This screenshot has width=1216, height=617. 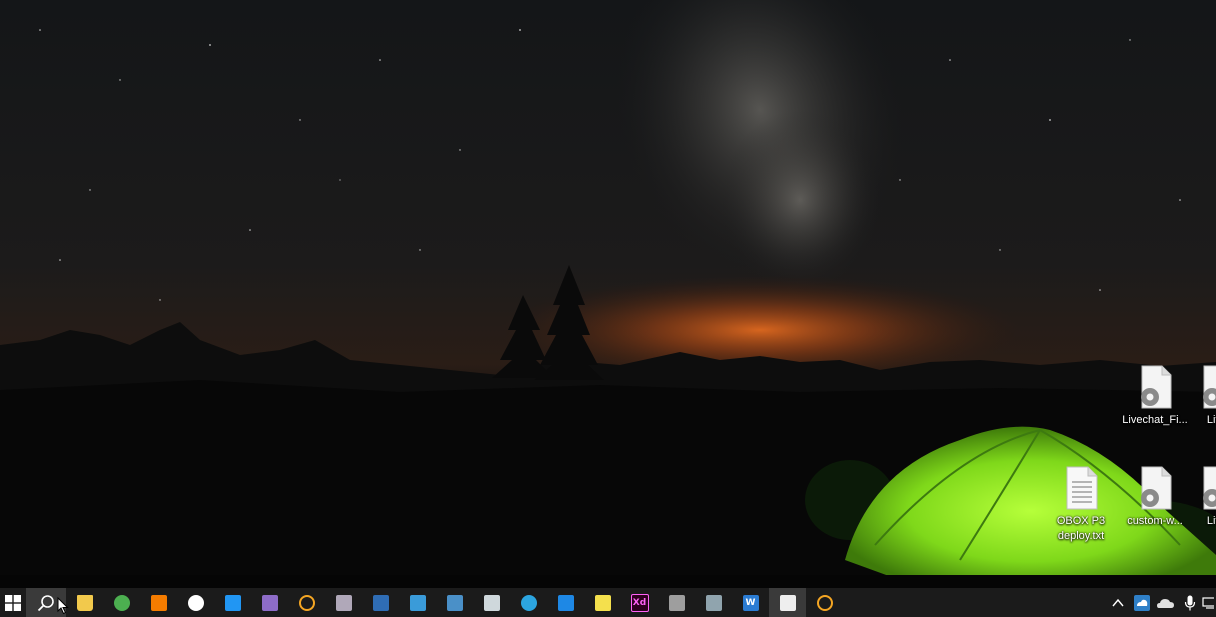 I want to click on rocket-app-icon, so click(x=380, y=602).